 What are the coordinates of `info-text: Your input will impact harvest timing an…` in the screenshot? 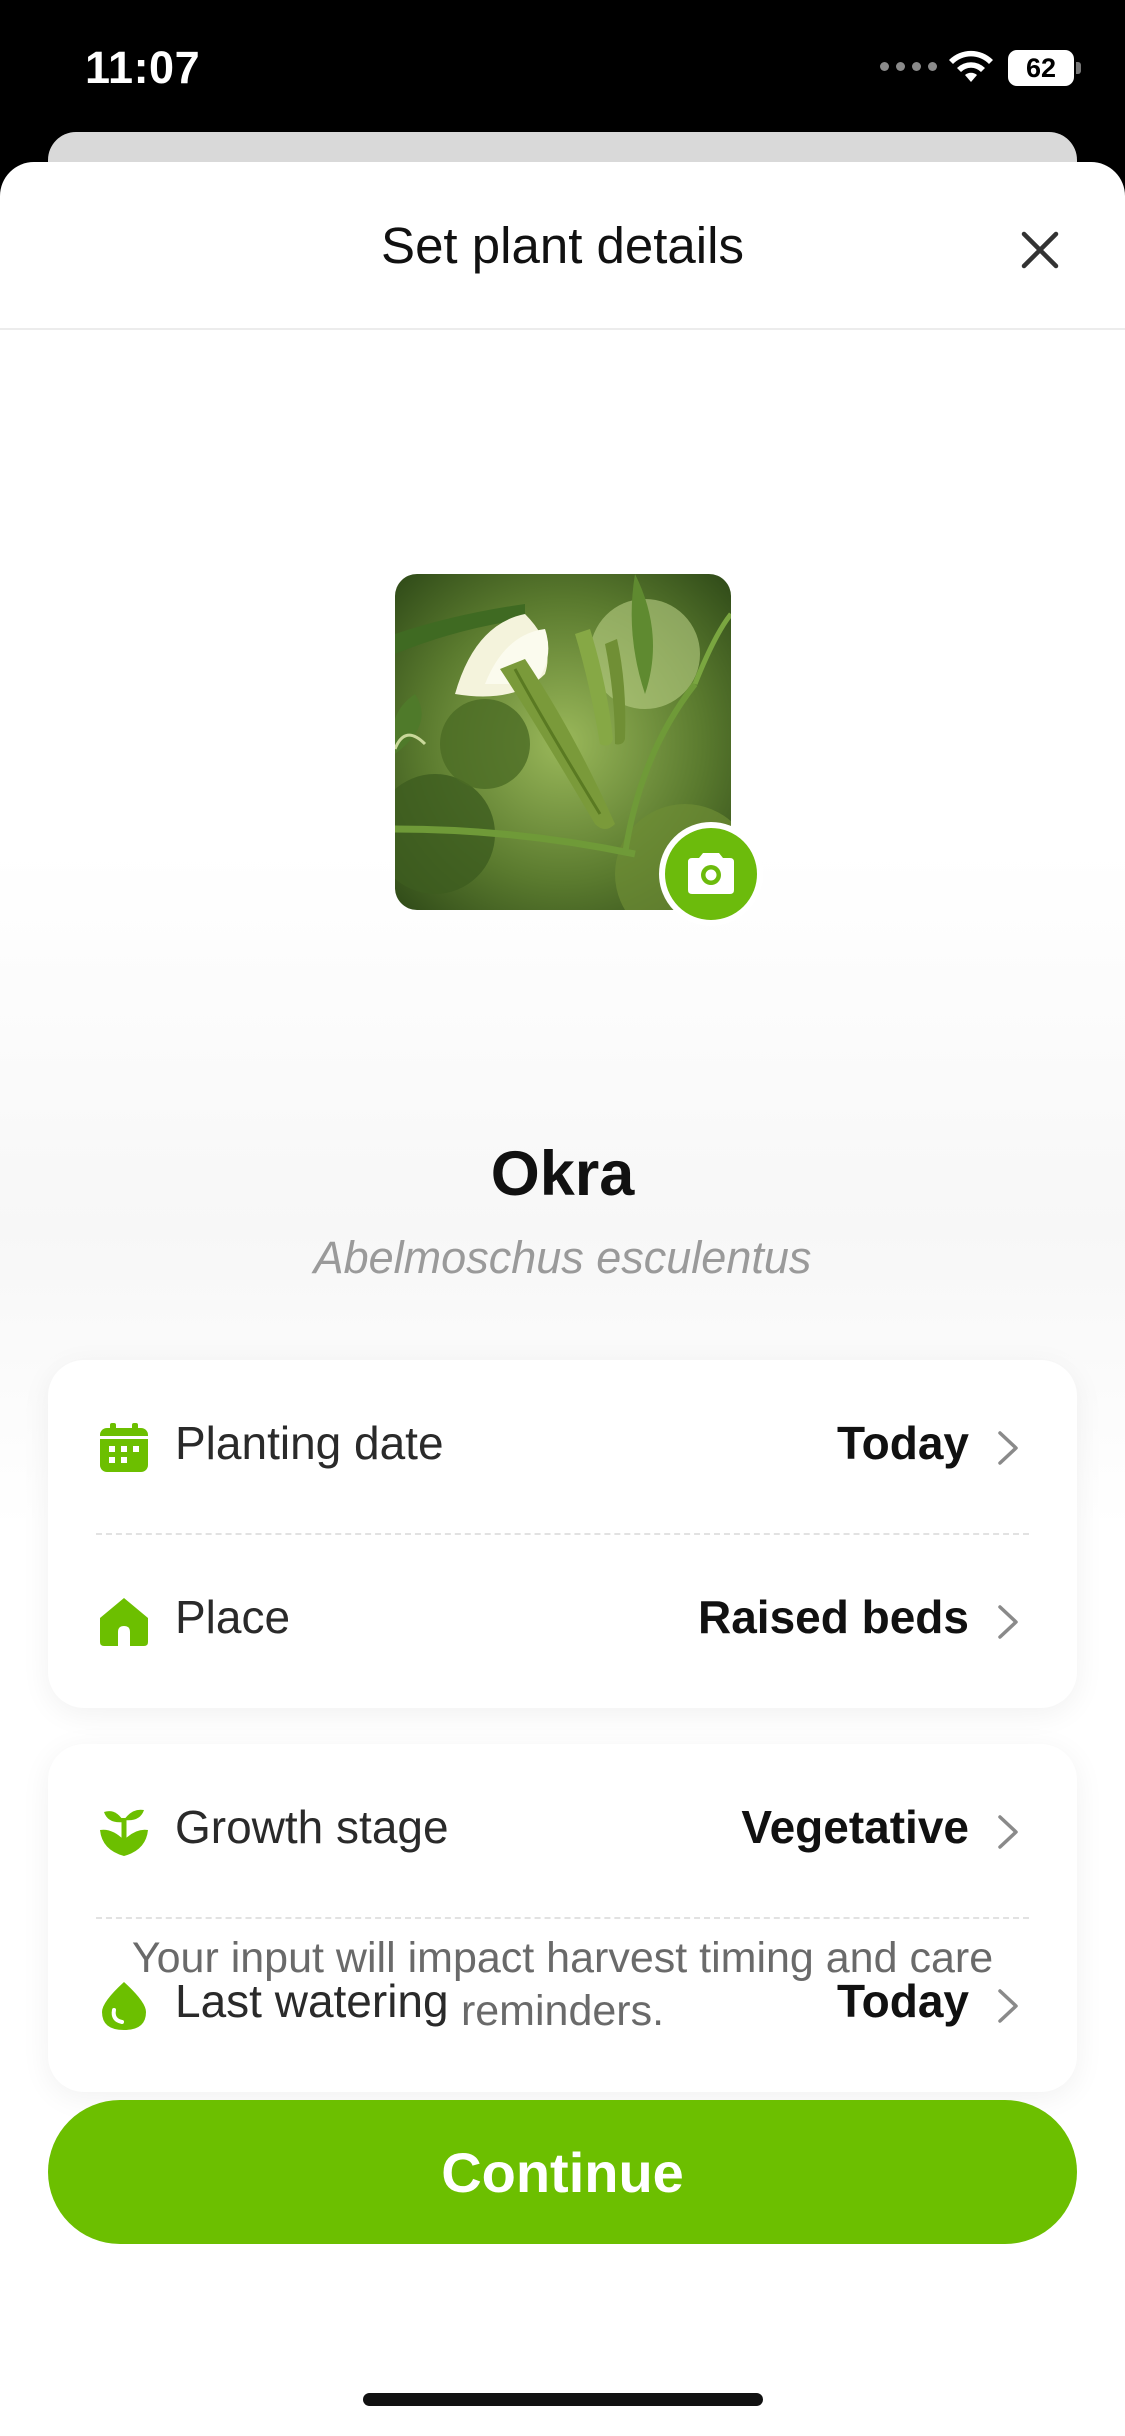 It's located at (562, 1984).